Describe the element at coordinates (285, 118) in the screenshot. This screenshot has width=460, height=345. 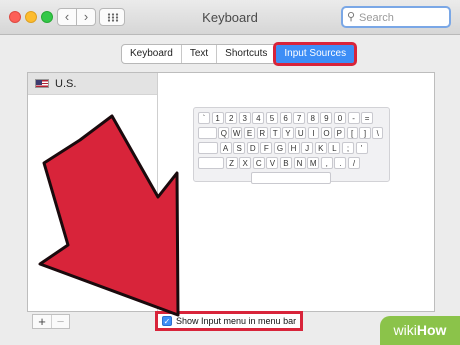
I see `key: 6` at that location.